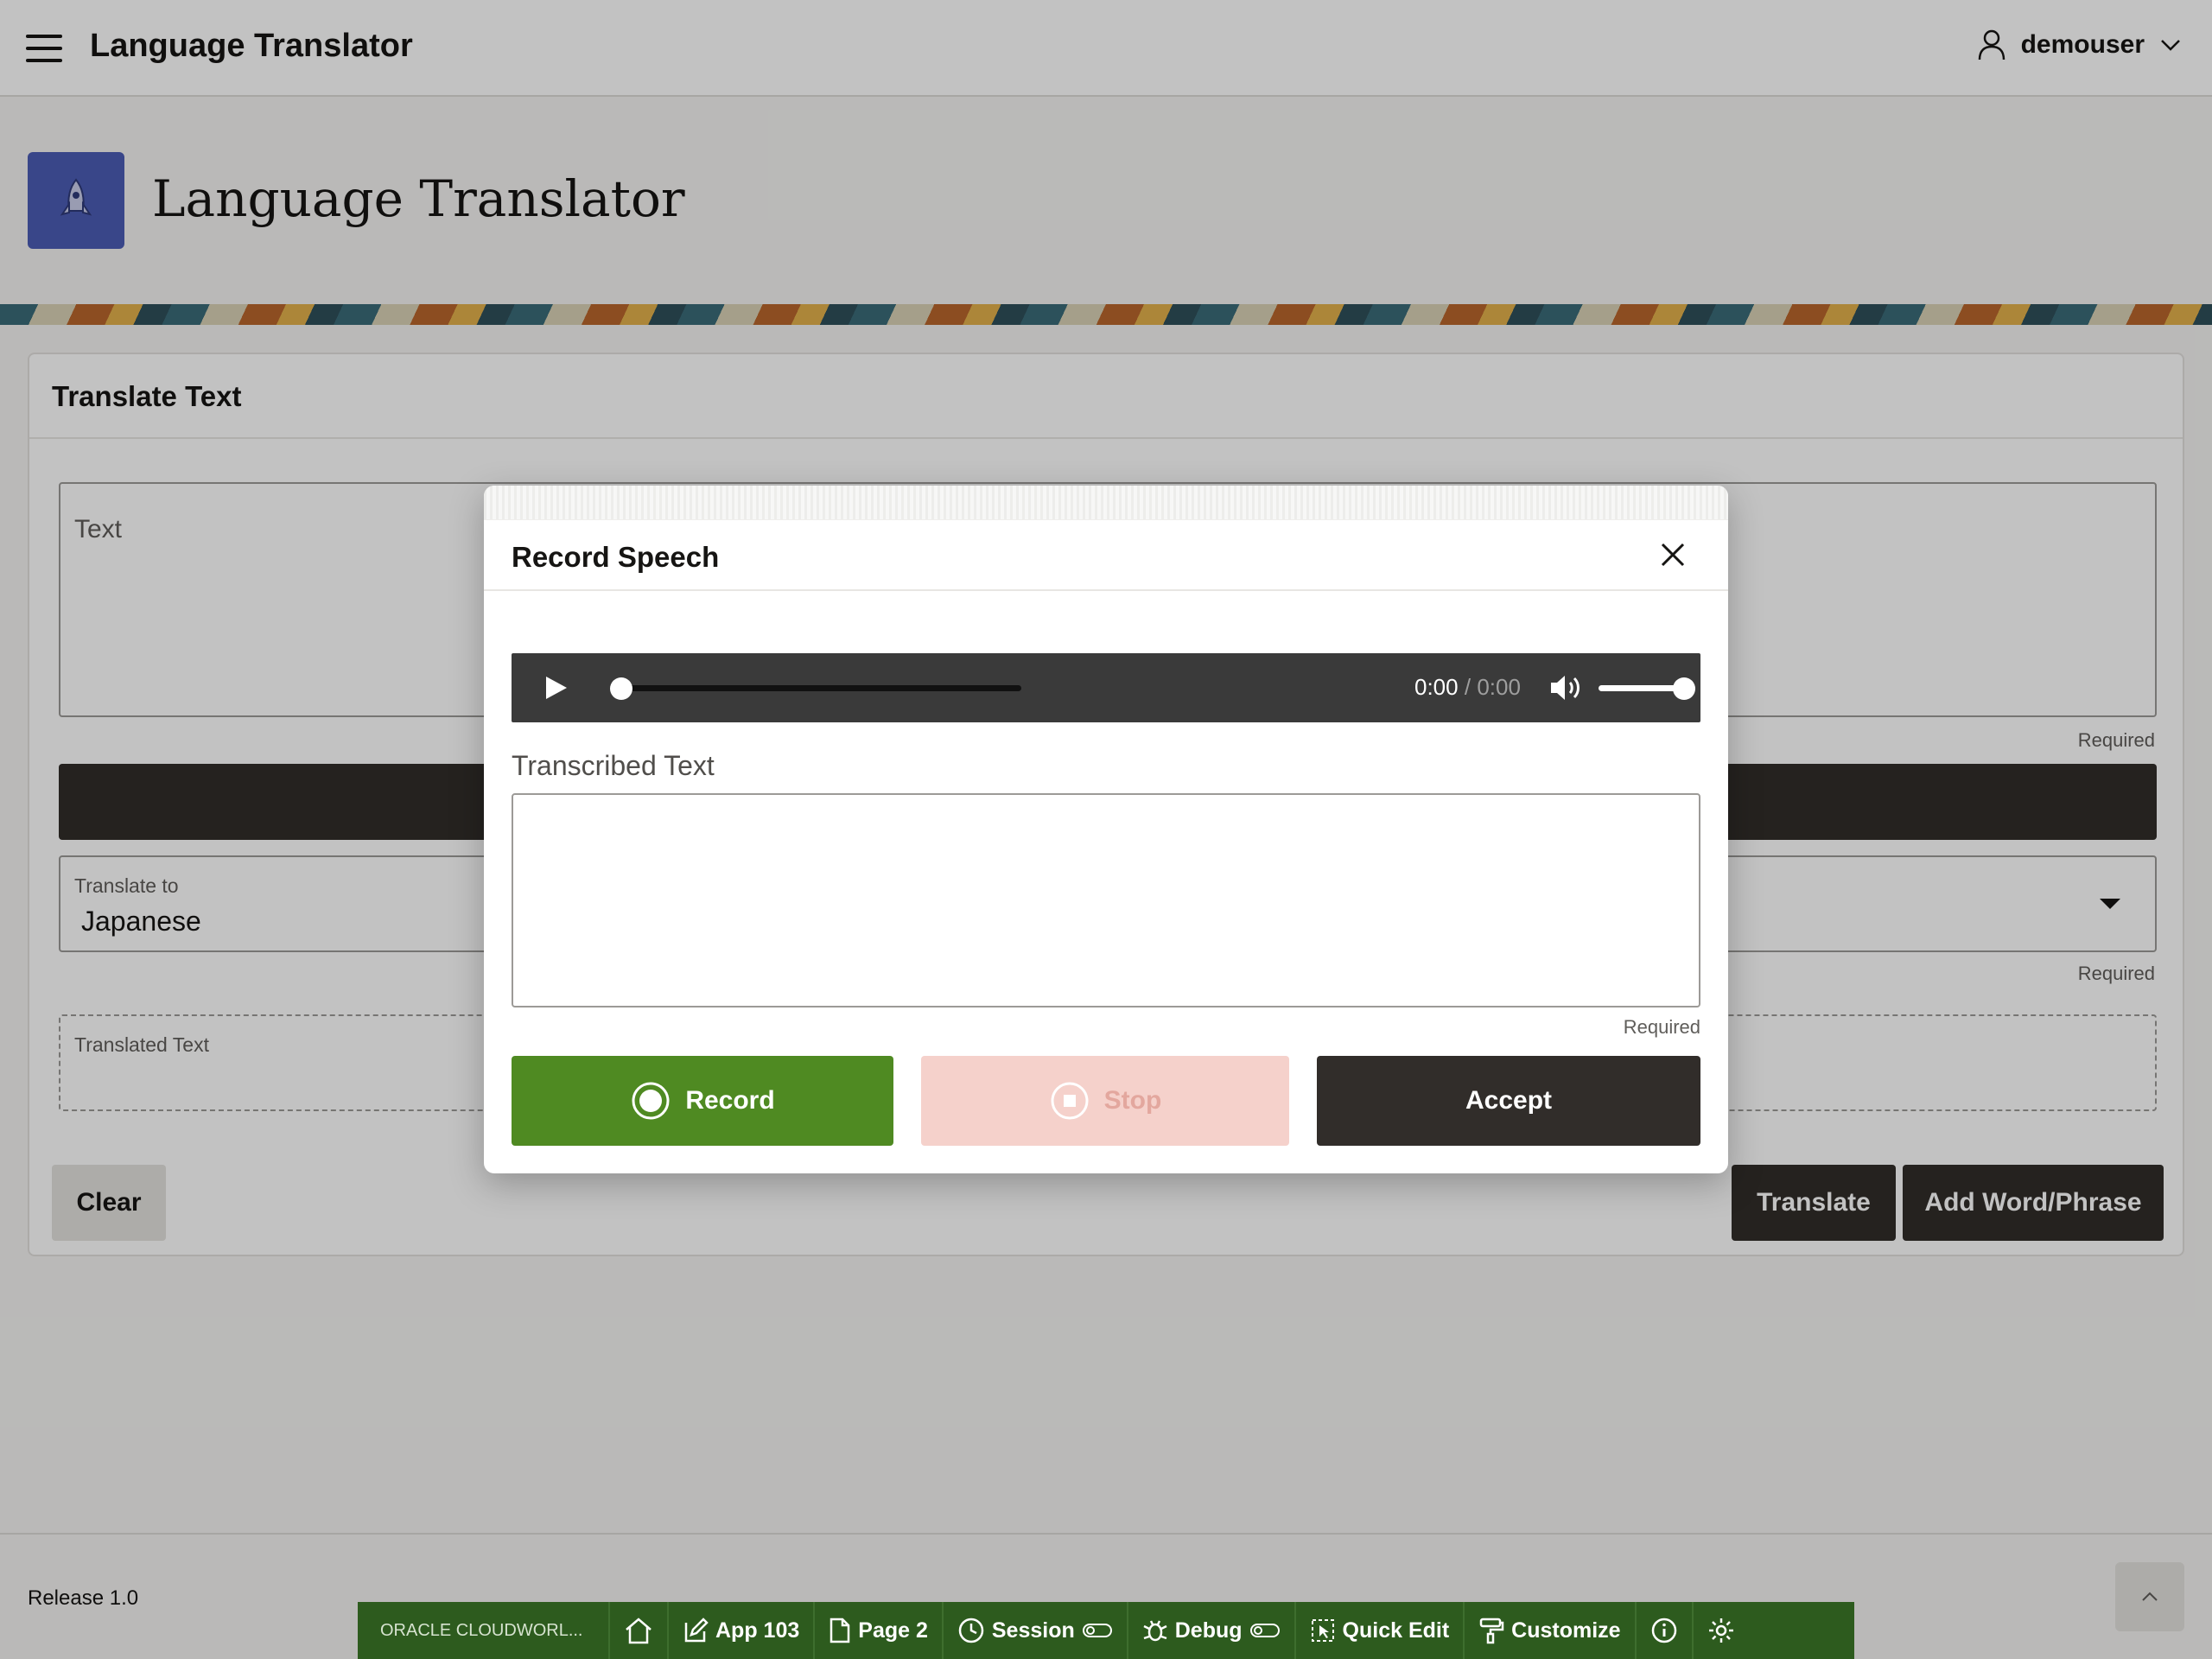 The image size is (2212, 1659). I want to click on accept-button: Accept, so click(1508, 1101).